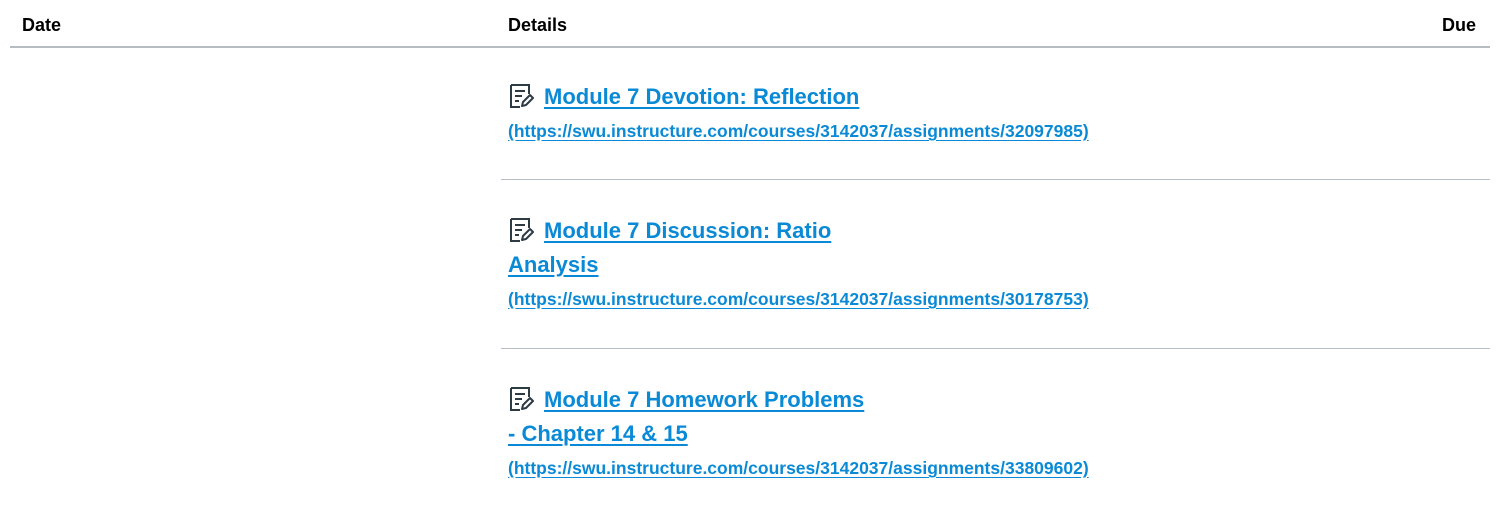 The height and width of the screenshot is (518, 1497). What do you see at coordinates (687, 230) in the screenshot?
I see `assignment-link-title: Module 7 Discussion: Ratio` at bounding box center [687, 230].